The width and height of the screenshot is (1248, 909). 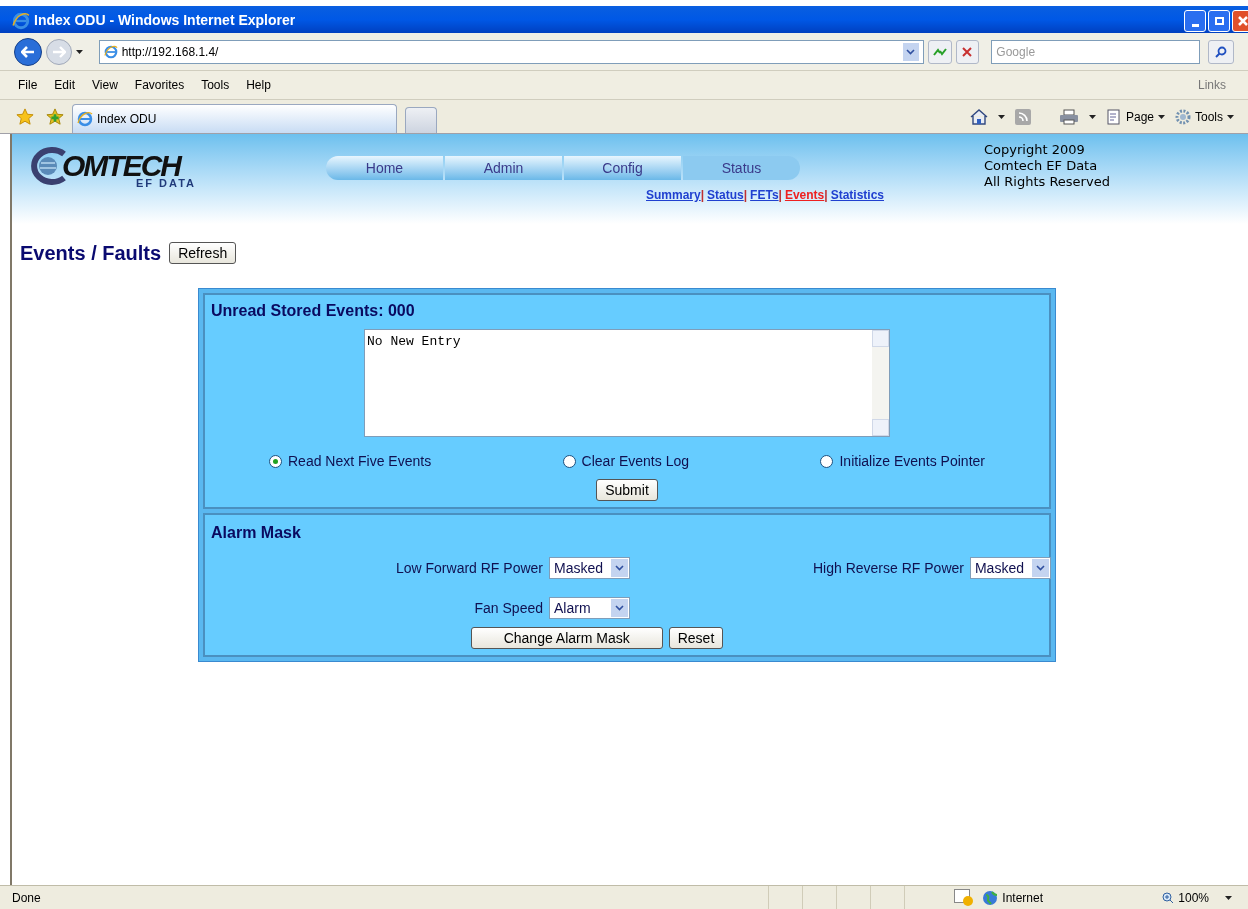 I want to click on favorites-star-icon, so click(x=25, y=116).